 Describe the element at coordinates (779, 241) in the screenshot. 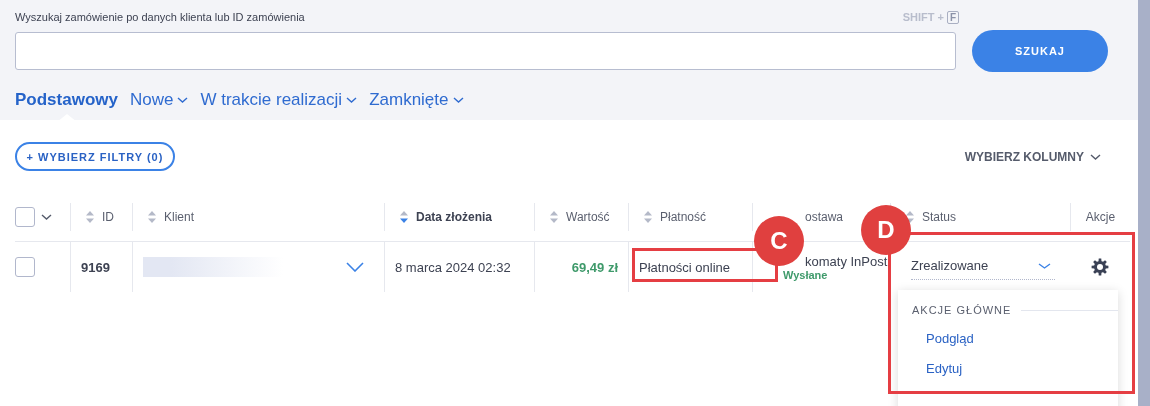

I see `annotation-badge: C` at that location.